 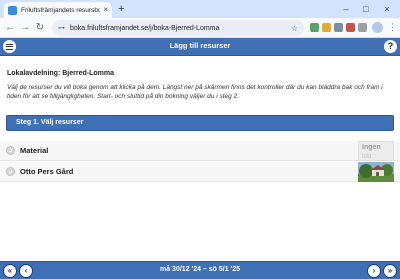 What do you see at coordinates (200, 172) in the screenshot?
I see `resource-row-otto-pers-gard: Otto Pers Gård` at bounding box center [200, 172].